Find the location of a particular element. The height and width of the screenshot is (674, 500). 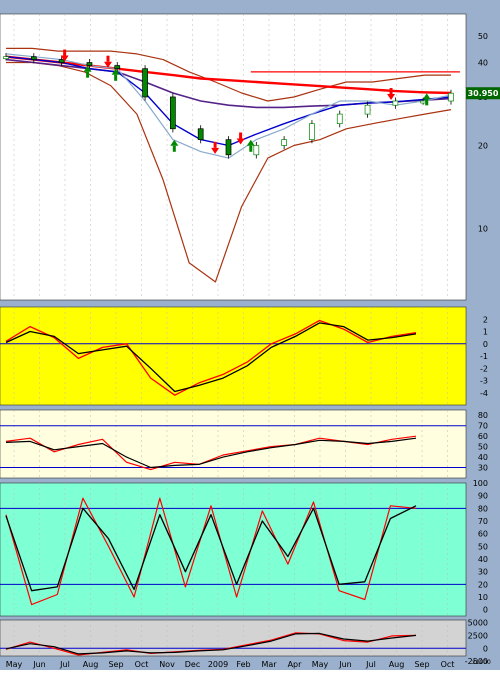

rsi-tick-label: 30 is located at coordinates (483, 468).